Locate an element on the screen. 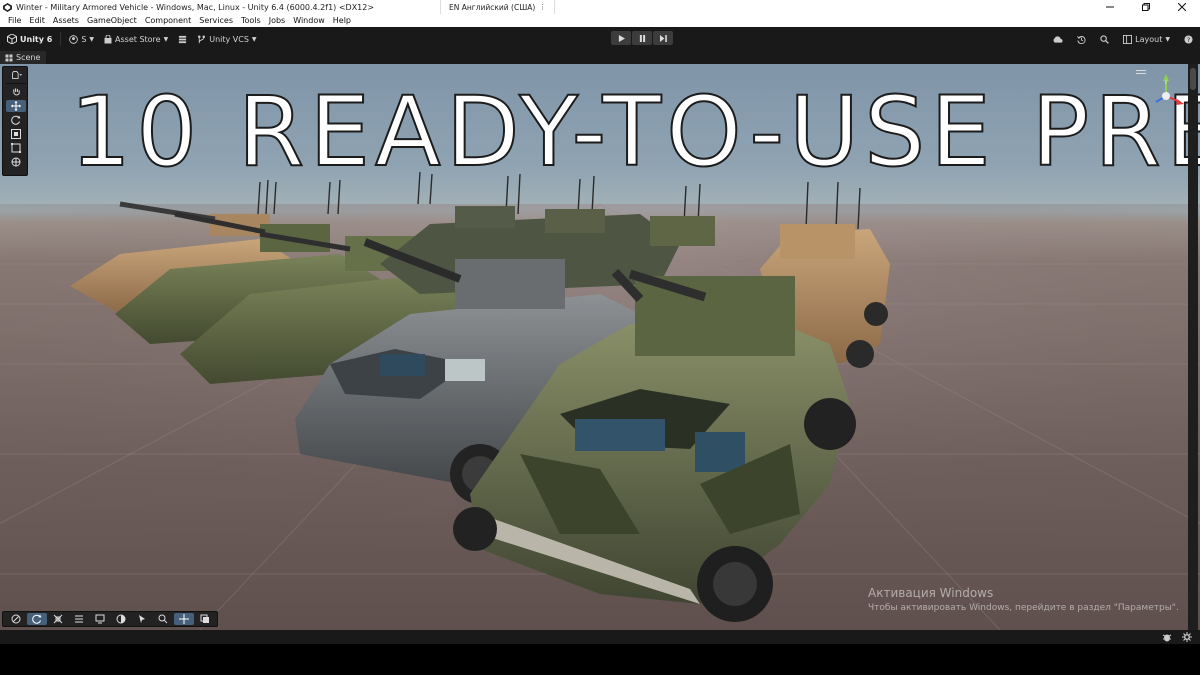 This screenshot has width=1200, height=675. layers-button is located at coordinates (205, 619).